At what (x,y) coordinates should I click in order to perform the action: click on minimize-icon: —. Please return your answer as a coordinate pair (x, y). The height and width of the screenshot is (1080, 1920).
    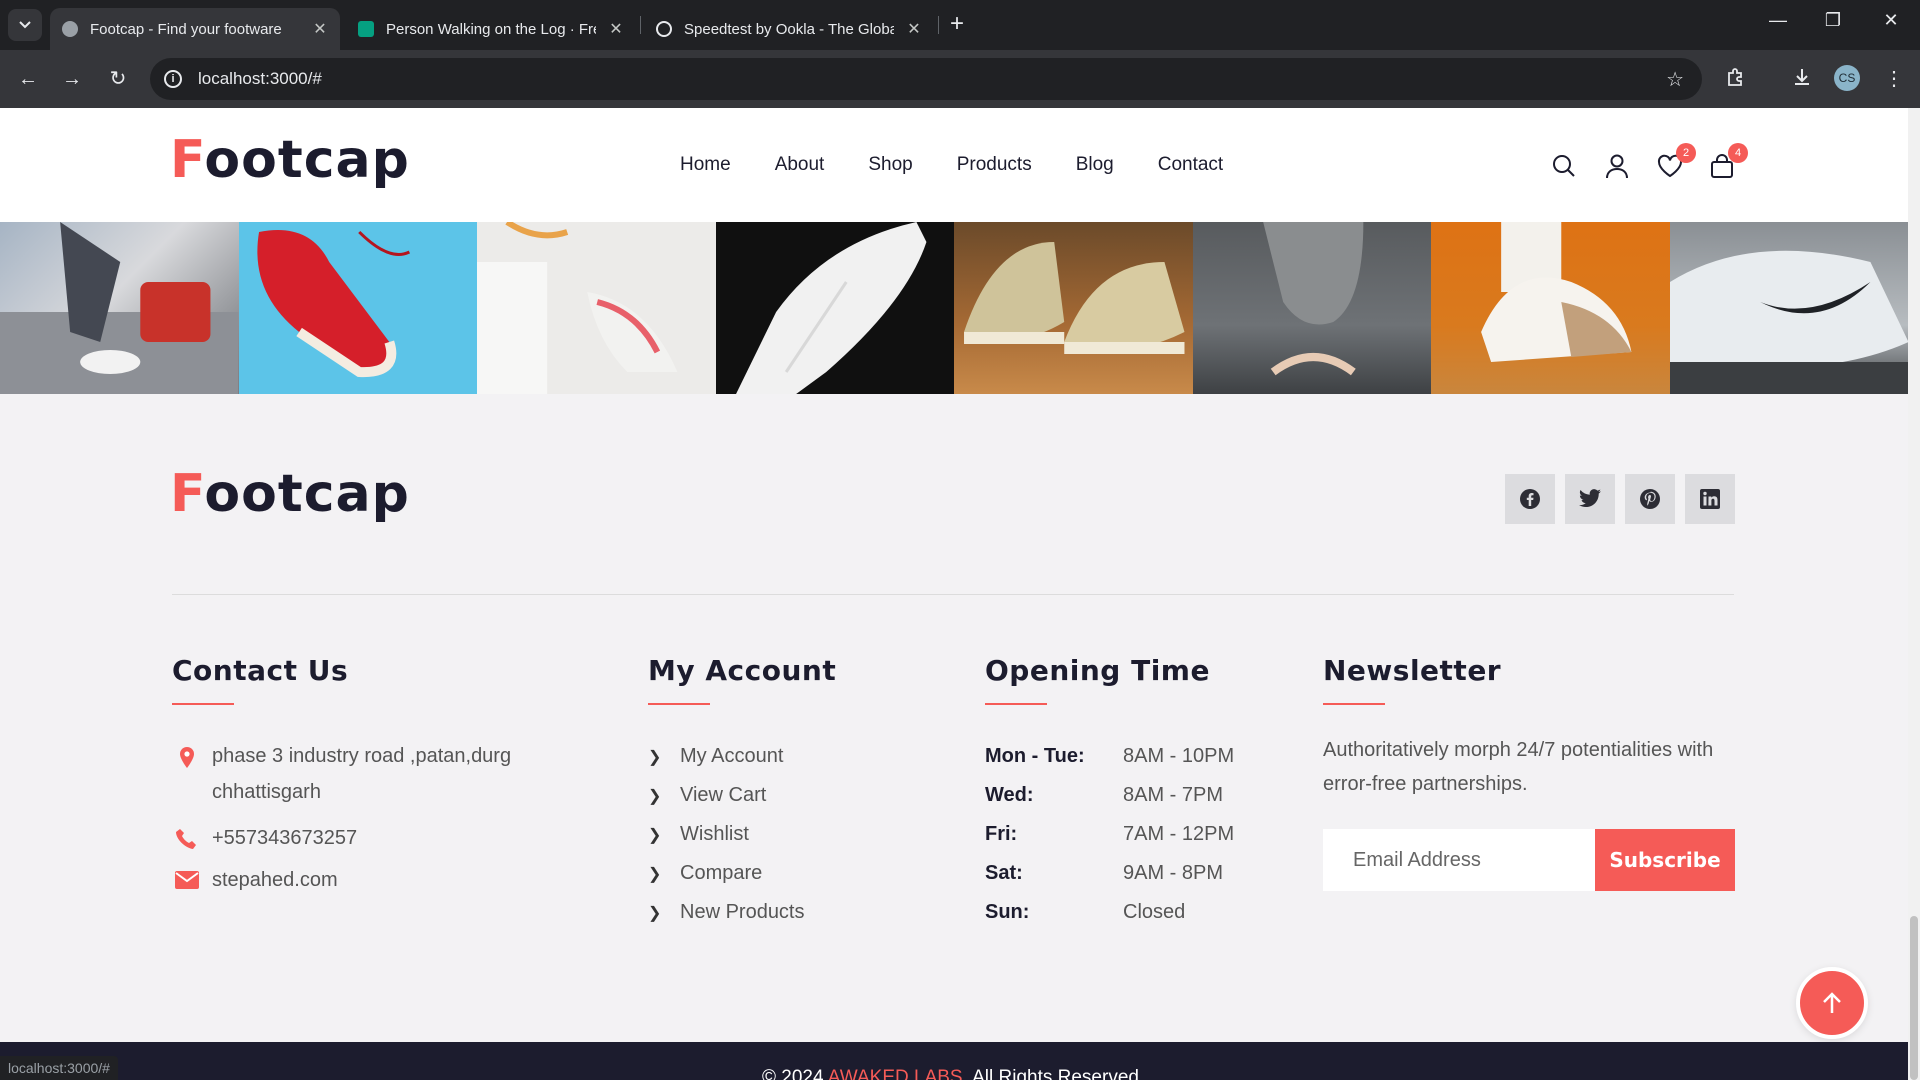
    Looking at the image, I should click on (1778, 20).